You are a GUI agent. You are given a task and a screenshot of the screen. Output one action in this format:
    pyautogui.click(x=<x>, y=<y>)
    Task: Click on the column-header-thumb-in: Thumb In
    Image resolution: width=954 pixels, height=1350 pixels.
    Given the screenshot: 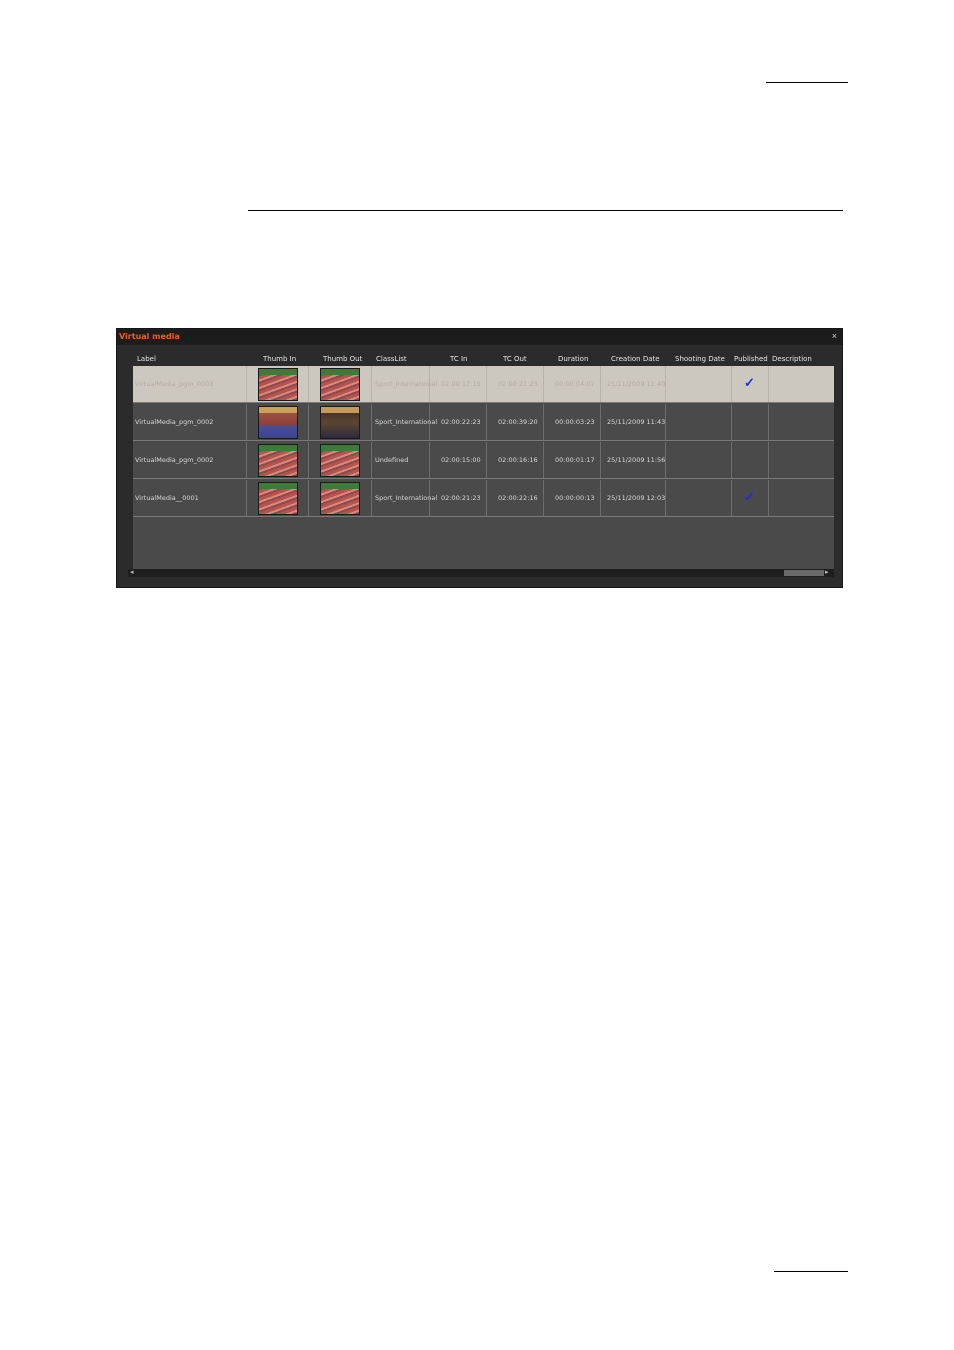 What is the action you would take?
    pyautogui.click(x=279, y=359)
    